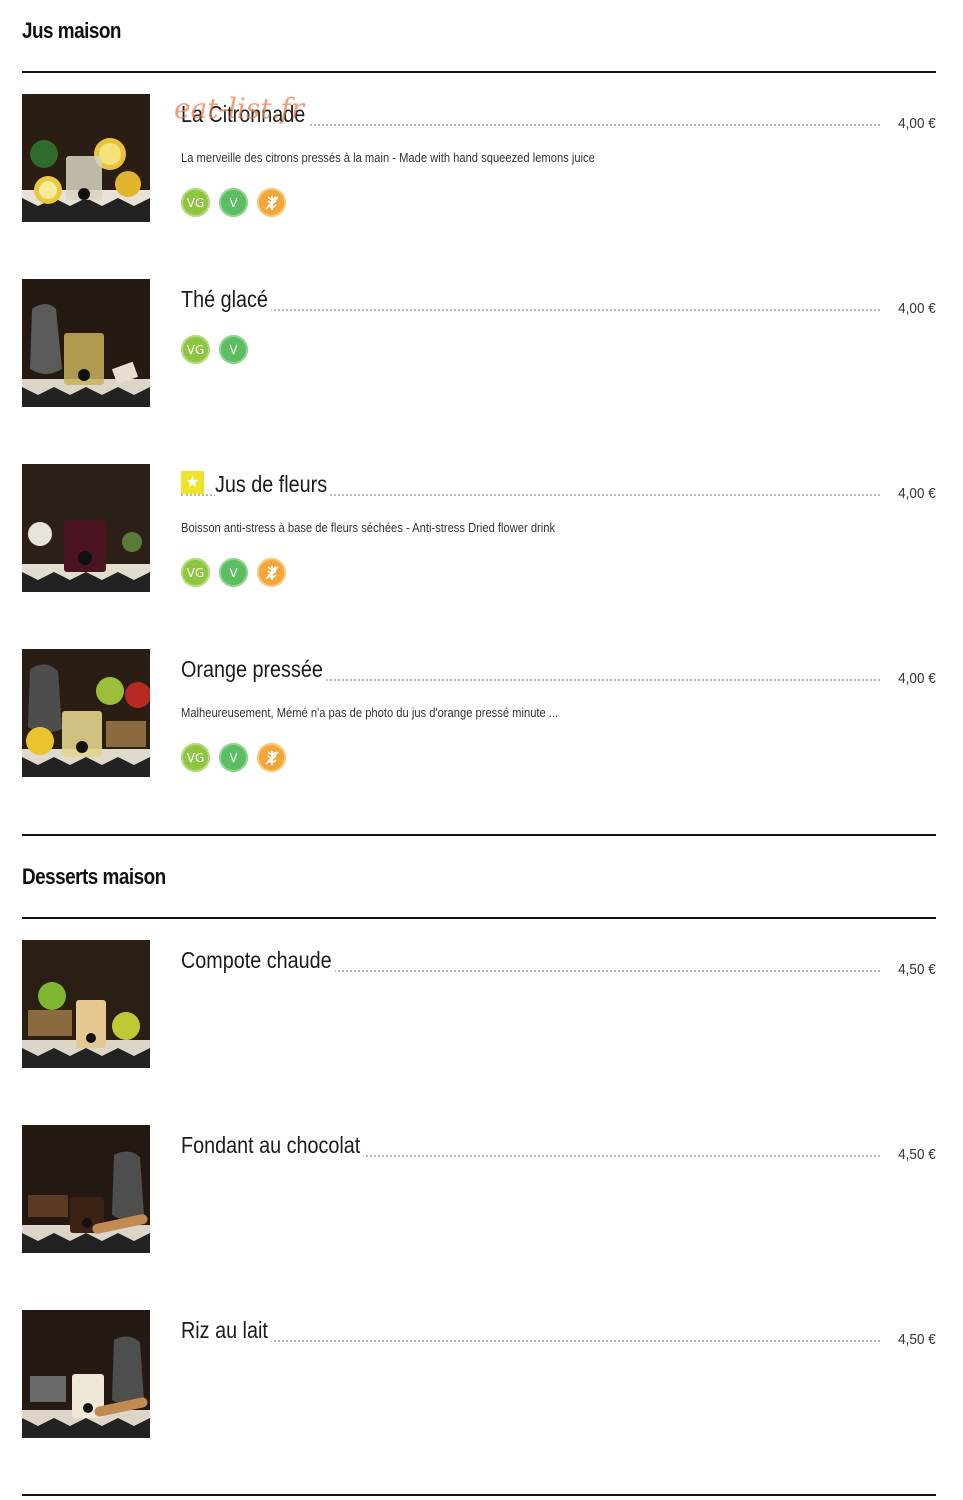 Image resolution: width=963 pixels, height=1500 pixels. Describe the element at coordinates (226, 1330) in the screenshot. I see `item-name: Riz au lait` at that location.